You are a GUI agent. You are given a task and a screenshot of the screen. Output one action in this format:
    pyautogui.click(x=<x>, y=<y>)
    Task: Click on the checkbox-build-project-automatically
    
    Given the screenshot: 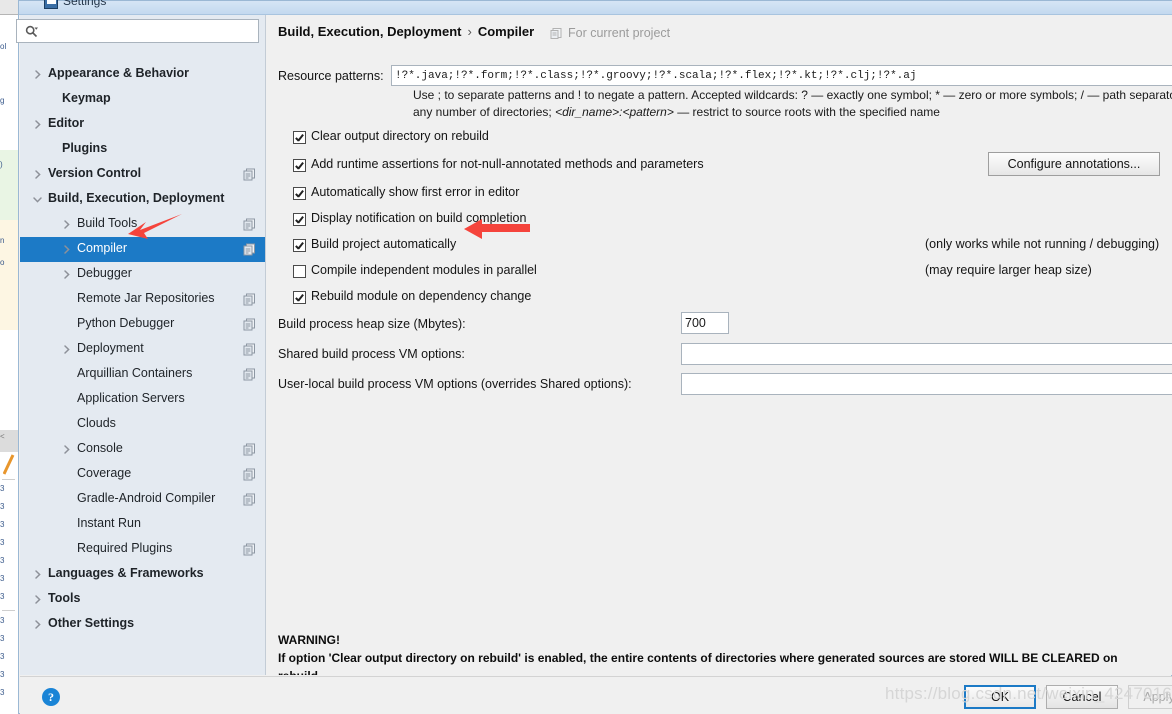 What is the action you would take?
    pyautogui.click(x=299, y=245)
    